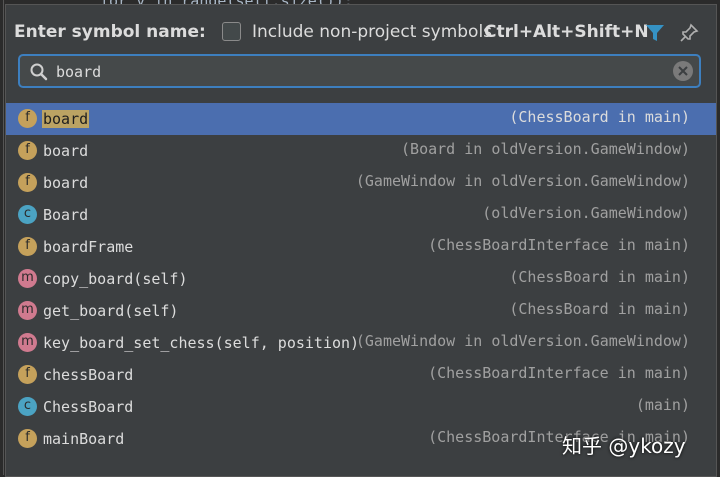 This screenshot has width=720, height=477. What do you see at coordinates (39, 72) in the screenshot?
I see `search-icon` at bounding box center [39, 72].